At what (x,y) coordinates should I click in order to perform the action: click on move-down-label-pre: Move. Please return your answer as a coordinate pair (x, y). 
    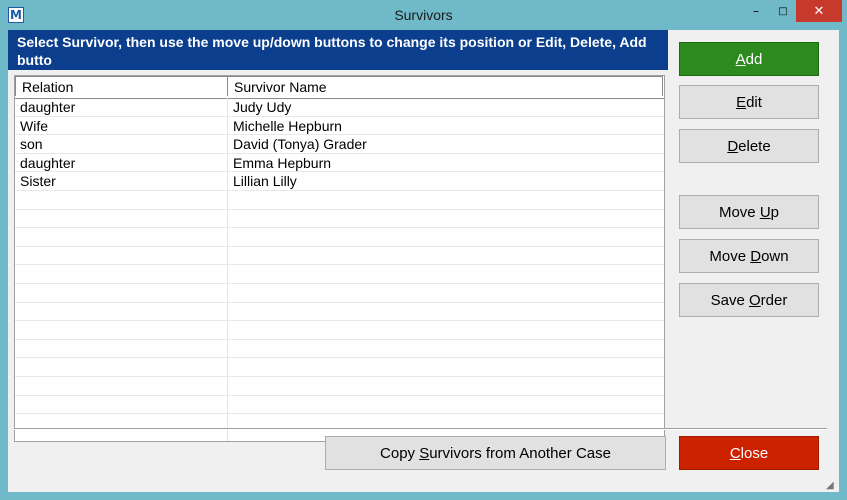
    Looking at the image, I should click on (730, 256).